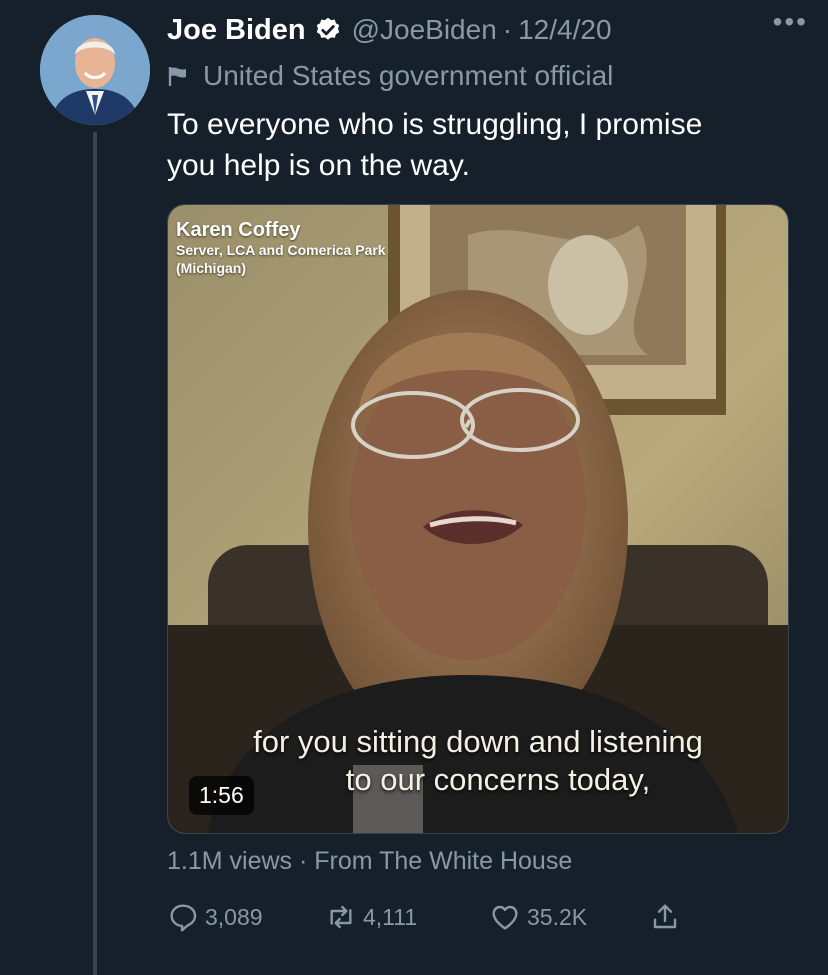  I want to click on share-button, so click(668, 917).